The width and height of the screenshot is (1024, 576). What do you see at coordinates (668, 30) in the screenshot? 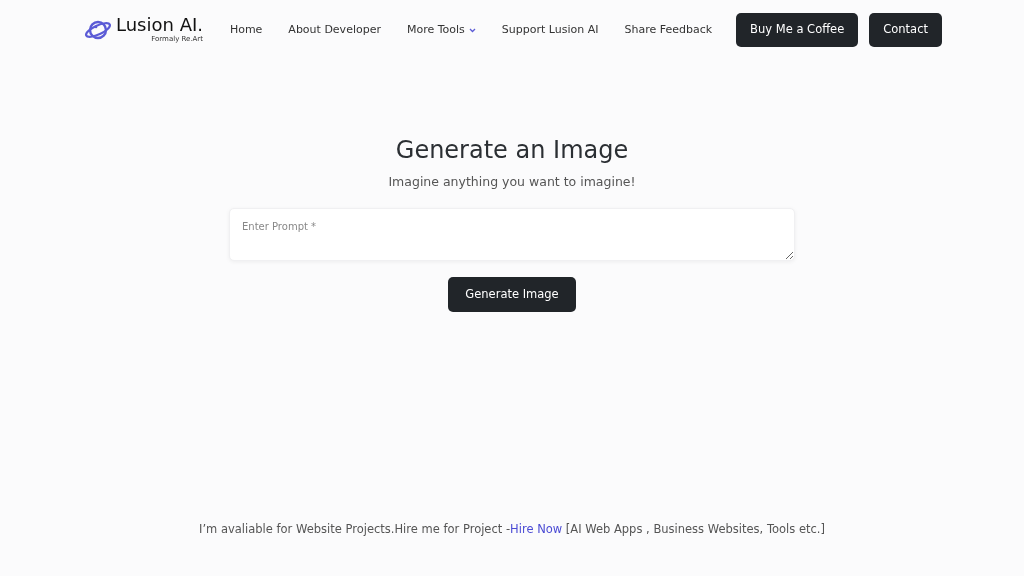
I see `nav-link: Share Feedback` at bounding box center [668, 30].